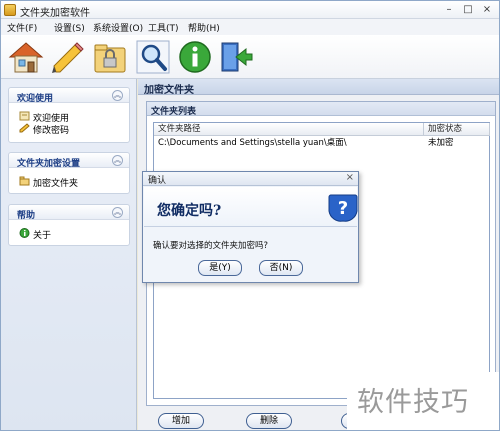  What do you see at coordinates (163, 27) in the screenshot?
I see `menu-tools: 工具(T)` at bounding box center [163, 27].